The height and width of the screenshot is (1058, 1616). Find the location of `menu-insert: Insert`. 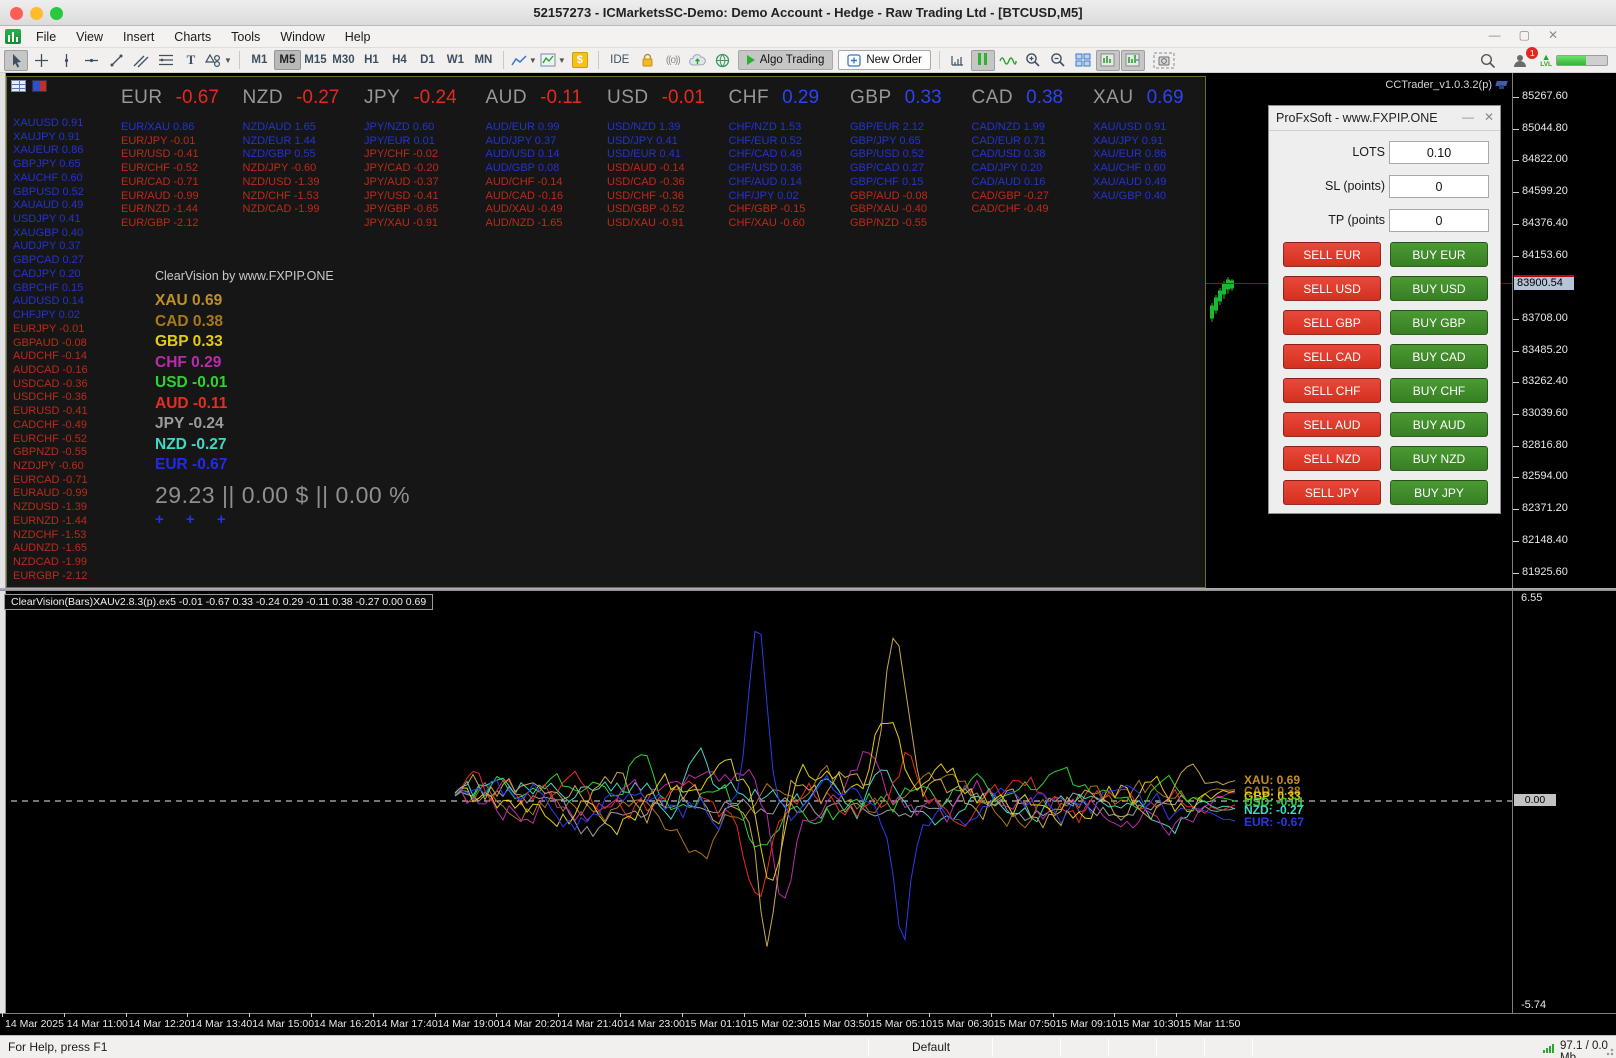

menu-insert: Insert is located at coordinates (138, 37).